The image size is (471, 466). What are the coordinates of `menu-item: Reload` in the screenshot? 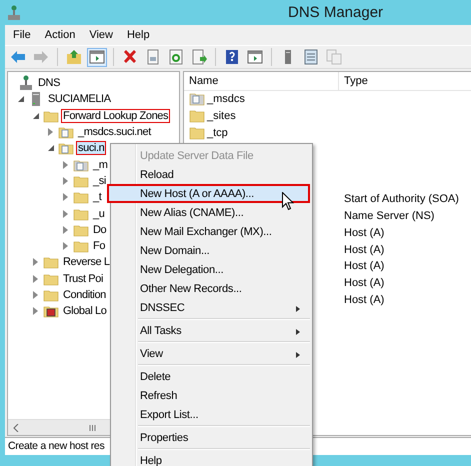 It's located at (211, 174).